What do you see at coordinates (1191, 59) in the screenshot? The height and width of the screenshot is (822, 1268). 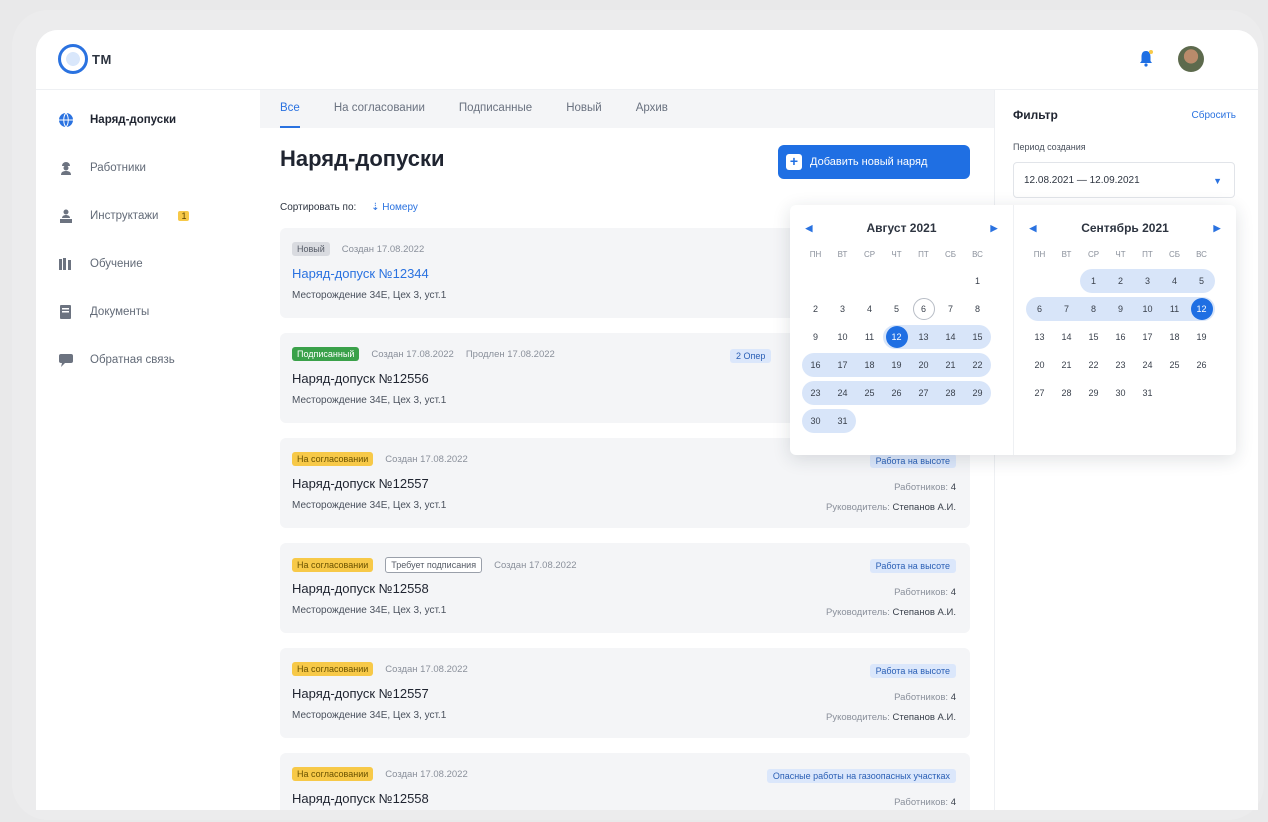 I see `user-avatar` at bounding box center [1191, 59].